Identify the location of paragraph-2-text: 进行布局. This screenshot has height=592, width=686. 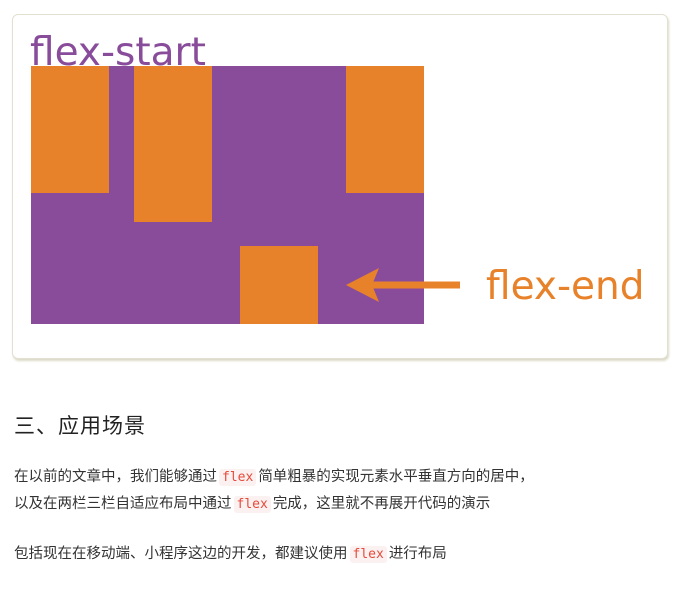
(417, 554).